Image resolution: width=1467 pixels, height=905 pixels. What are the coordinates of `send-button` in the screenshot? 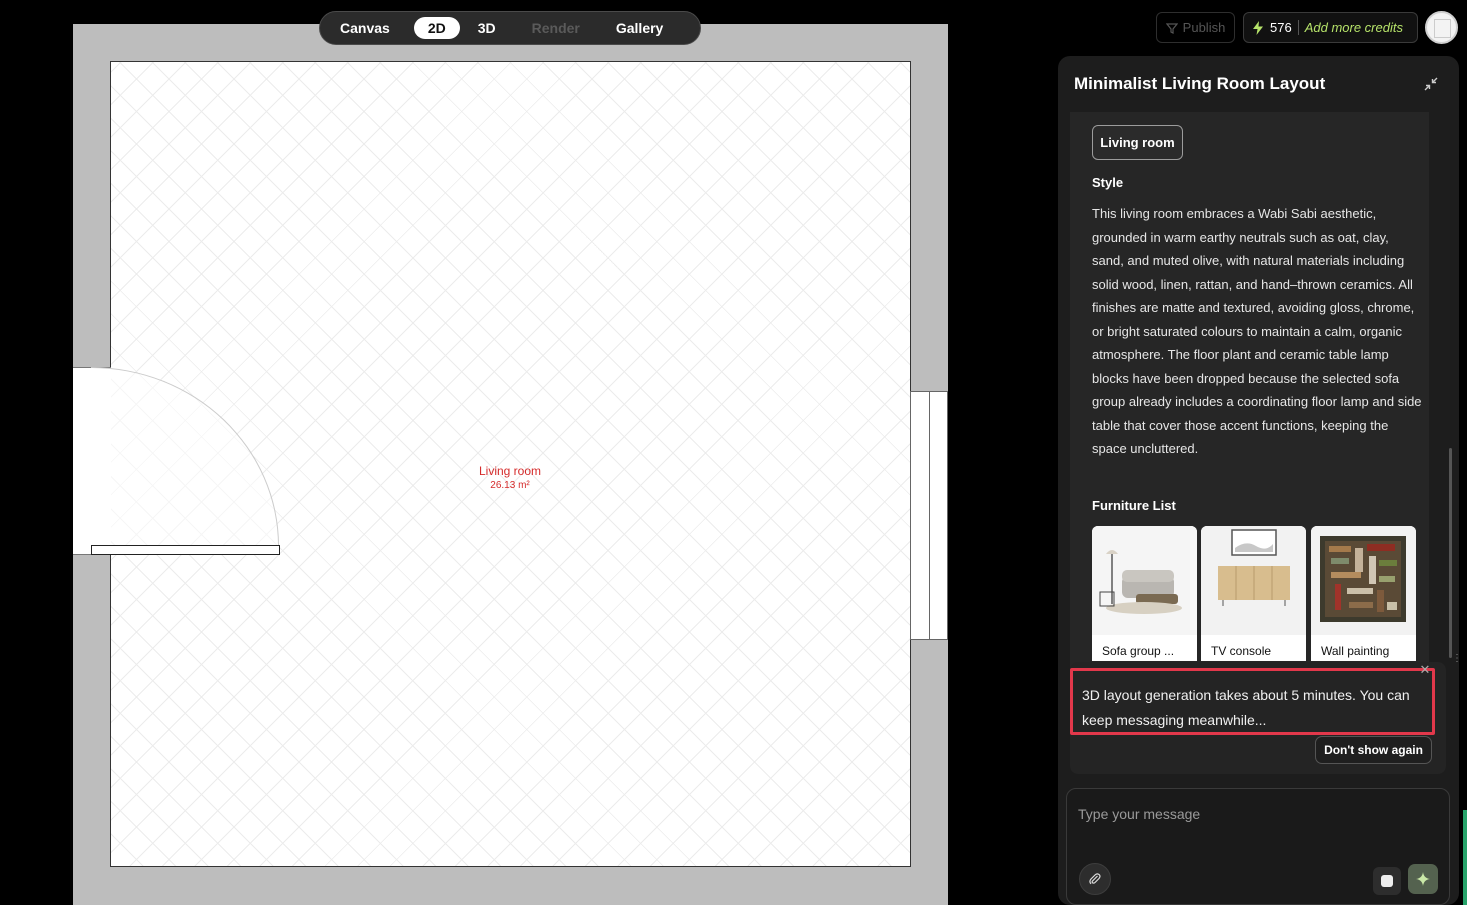 It's located at (1423, 879).